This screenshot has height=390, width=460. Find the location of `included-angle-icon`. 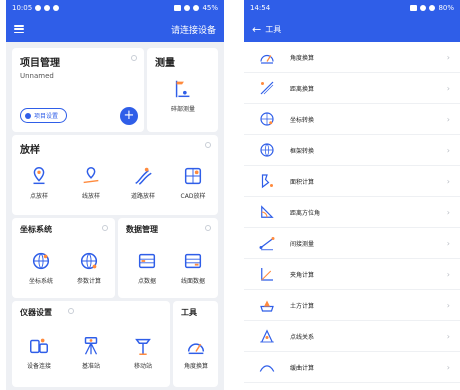

included-angle-icon is located at coordinates (267, 274).